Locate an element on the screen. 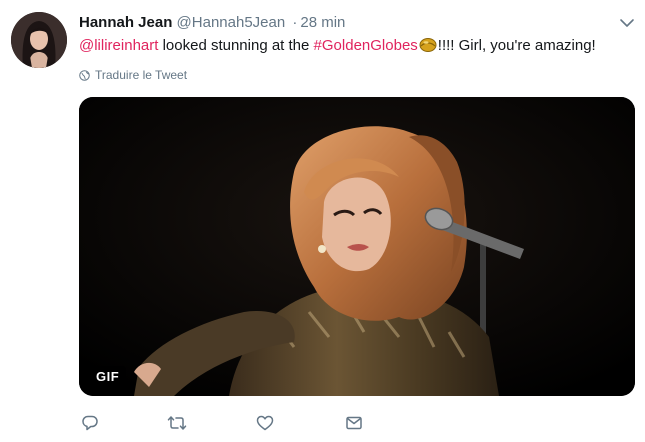 This screenshot has width=645, height=442. author-handle: @Hannah5Jean is located at coordinates (231, 22).